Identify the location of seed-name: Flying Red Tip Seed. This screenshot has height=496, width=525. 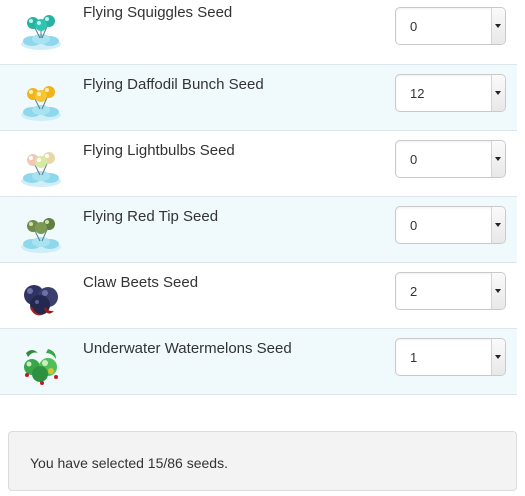
(151, 216).